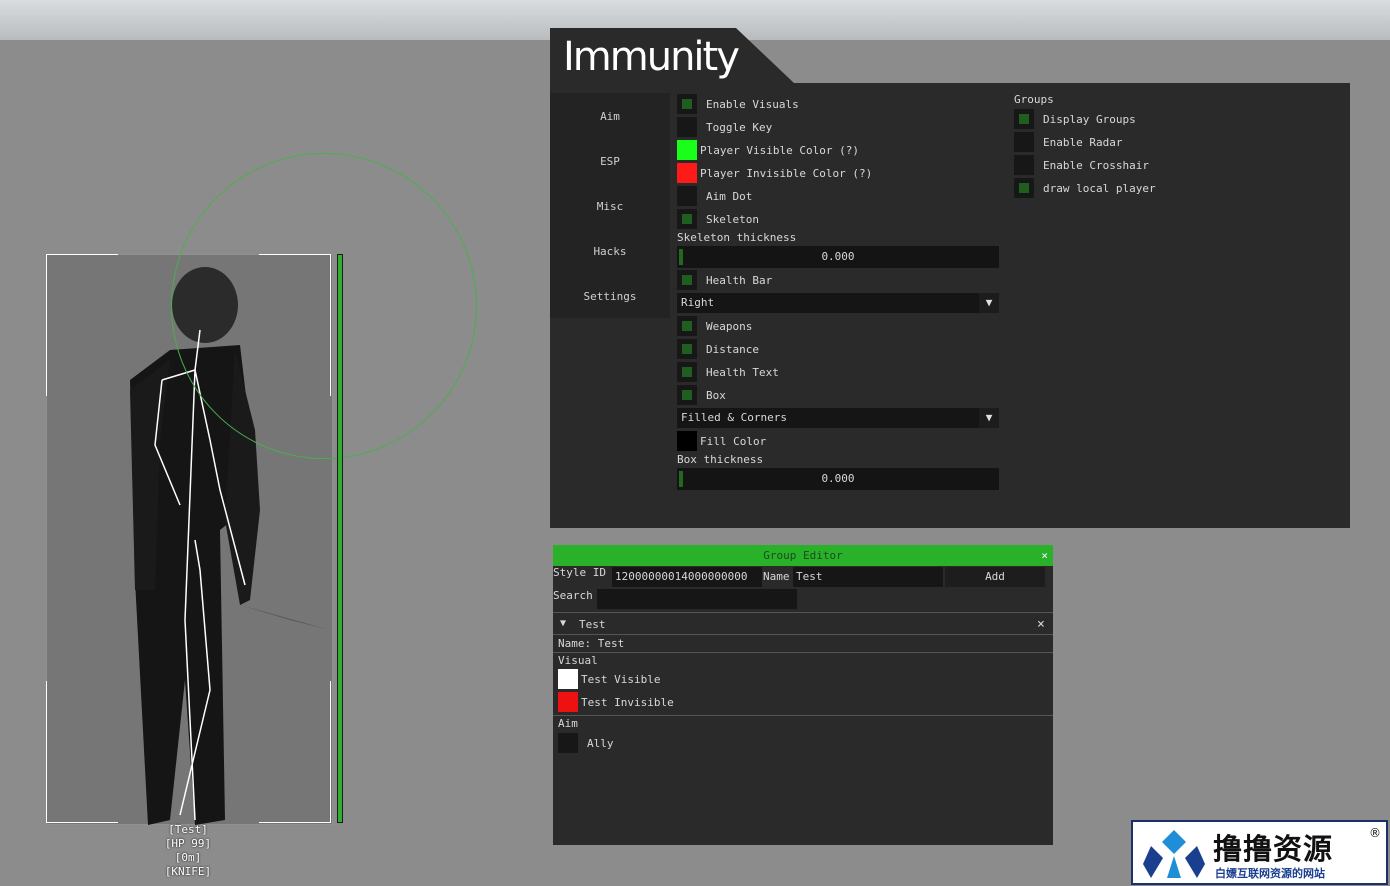 Image resolution: width=1390 pixels, height=886 pixels. I want to click on enable-visuals-label: Enable Visuals, so click(752, 104).